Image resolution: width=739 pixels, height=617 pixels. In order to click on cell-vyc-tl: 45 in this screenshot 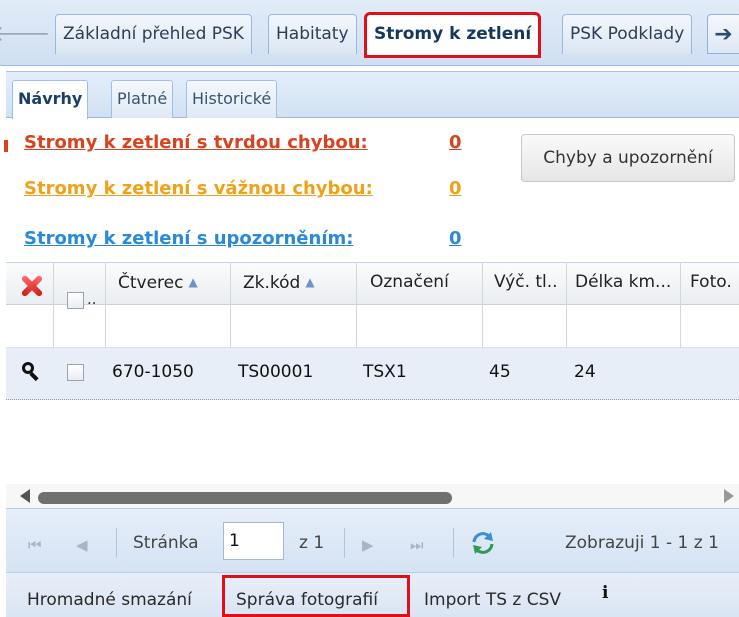, I will do `click(500, 372)`.